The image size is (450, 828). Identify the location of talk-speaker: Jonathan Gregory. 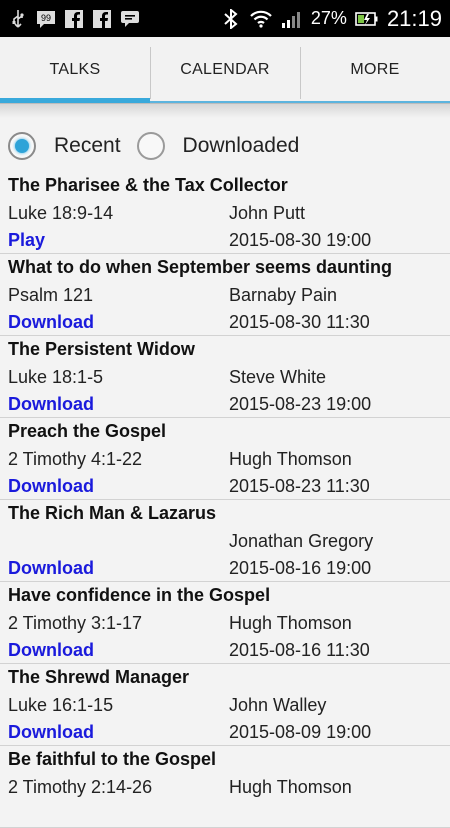
(301, 541).